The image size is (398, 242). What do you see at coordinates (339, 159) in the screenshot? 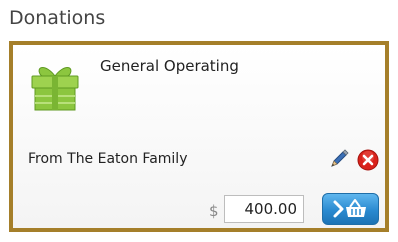
I see `pencil-icon` at bounding box center [339, 159].